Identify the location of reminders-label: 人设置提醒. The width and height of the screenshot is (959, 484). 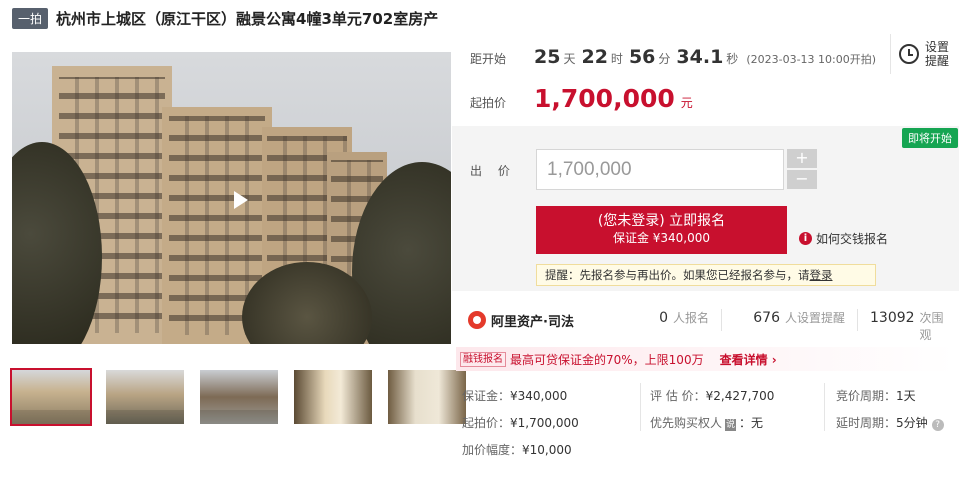
(814, 318).